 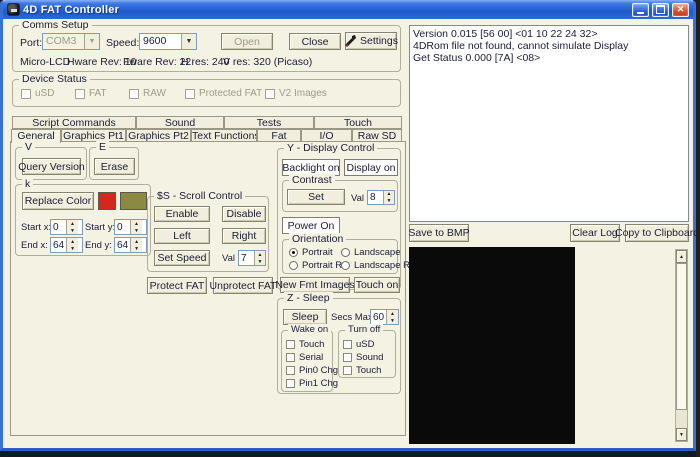 What do you see at coordinates (51, 166) in the screenshot?
I see `query-version-button: Query Version` at bounding box center [51, 166].